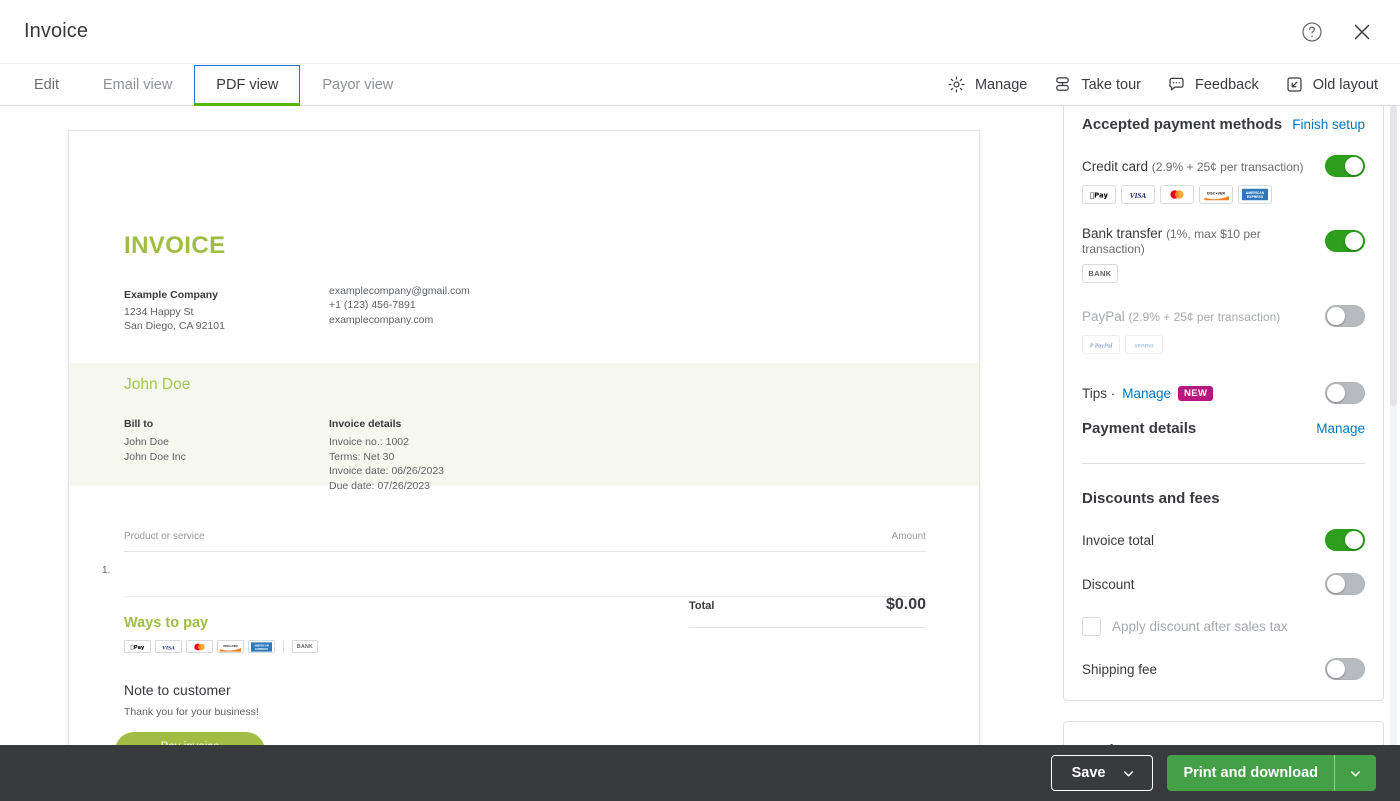 This screenshot has height=801, width=1400. What do you see at coordinates (177, 690) in the screenshot?
I see `note-title: Note to customer` at bounding box center [177, 690].